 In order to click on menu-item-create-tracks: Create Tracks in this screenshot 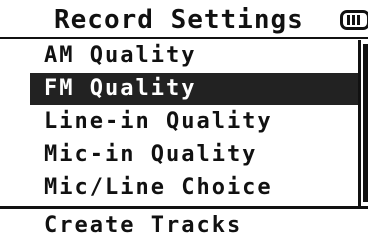, I will do `click(195, 226)`.